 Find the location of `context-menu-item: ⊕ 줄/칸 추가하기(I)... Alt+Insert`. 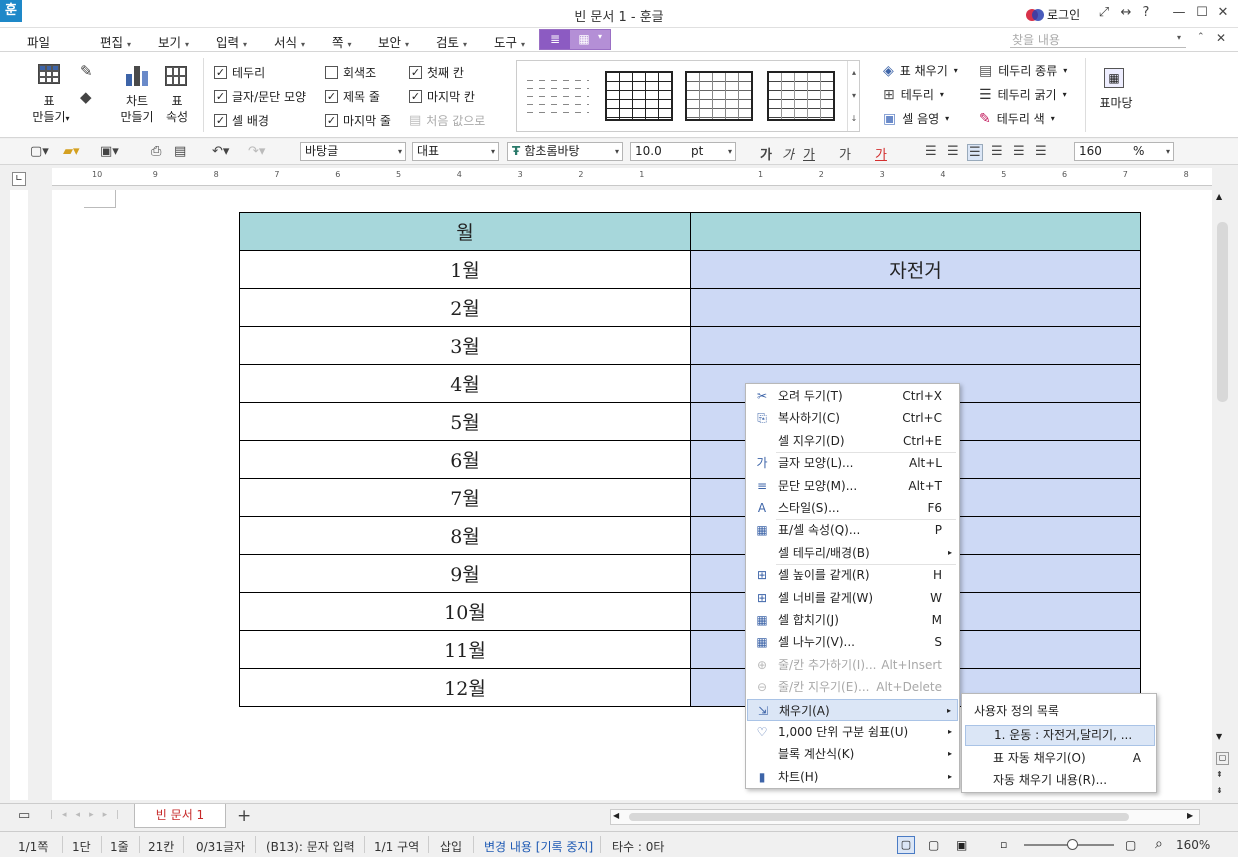

context-menu-item: ⊕ 줄/칸 추가하기(I)... Alt+Insert is located at coordinates (852, 665).